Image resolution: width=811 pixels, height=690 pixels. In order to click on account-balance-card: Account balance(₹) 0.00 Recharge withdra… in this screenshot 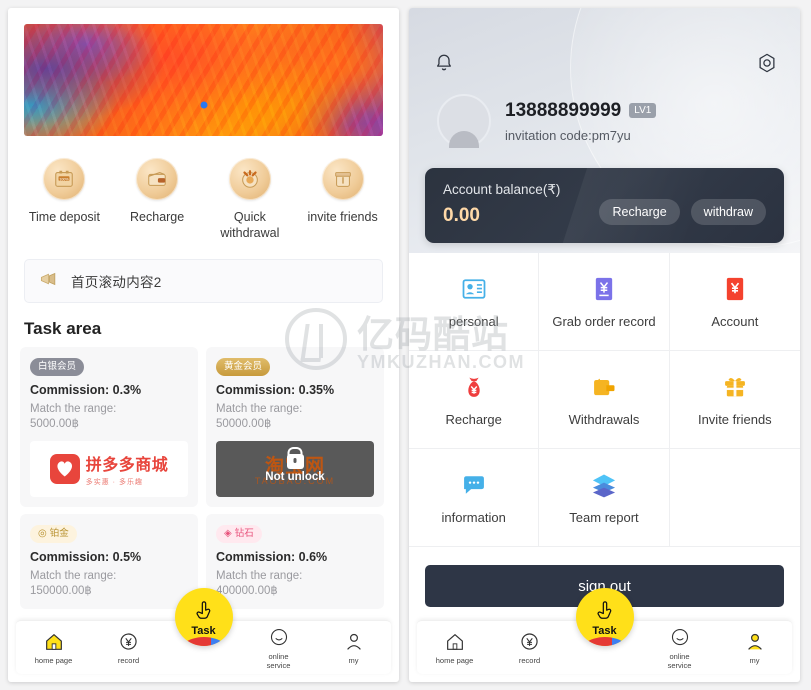, I will do `click(604, 205)`.